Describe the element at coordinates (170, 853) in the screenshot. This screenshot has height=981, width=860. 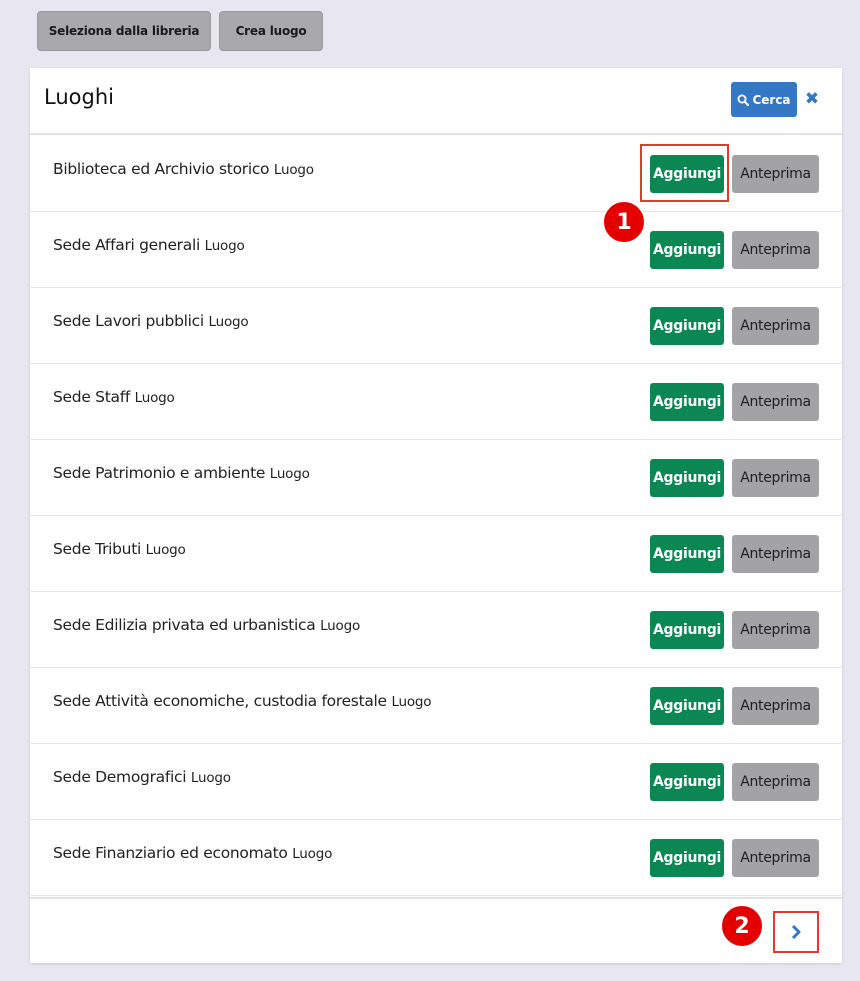
I see `place-name: Sede Finanziario ed economato` at that location.